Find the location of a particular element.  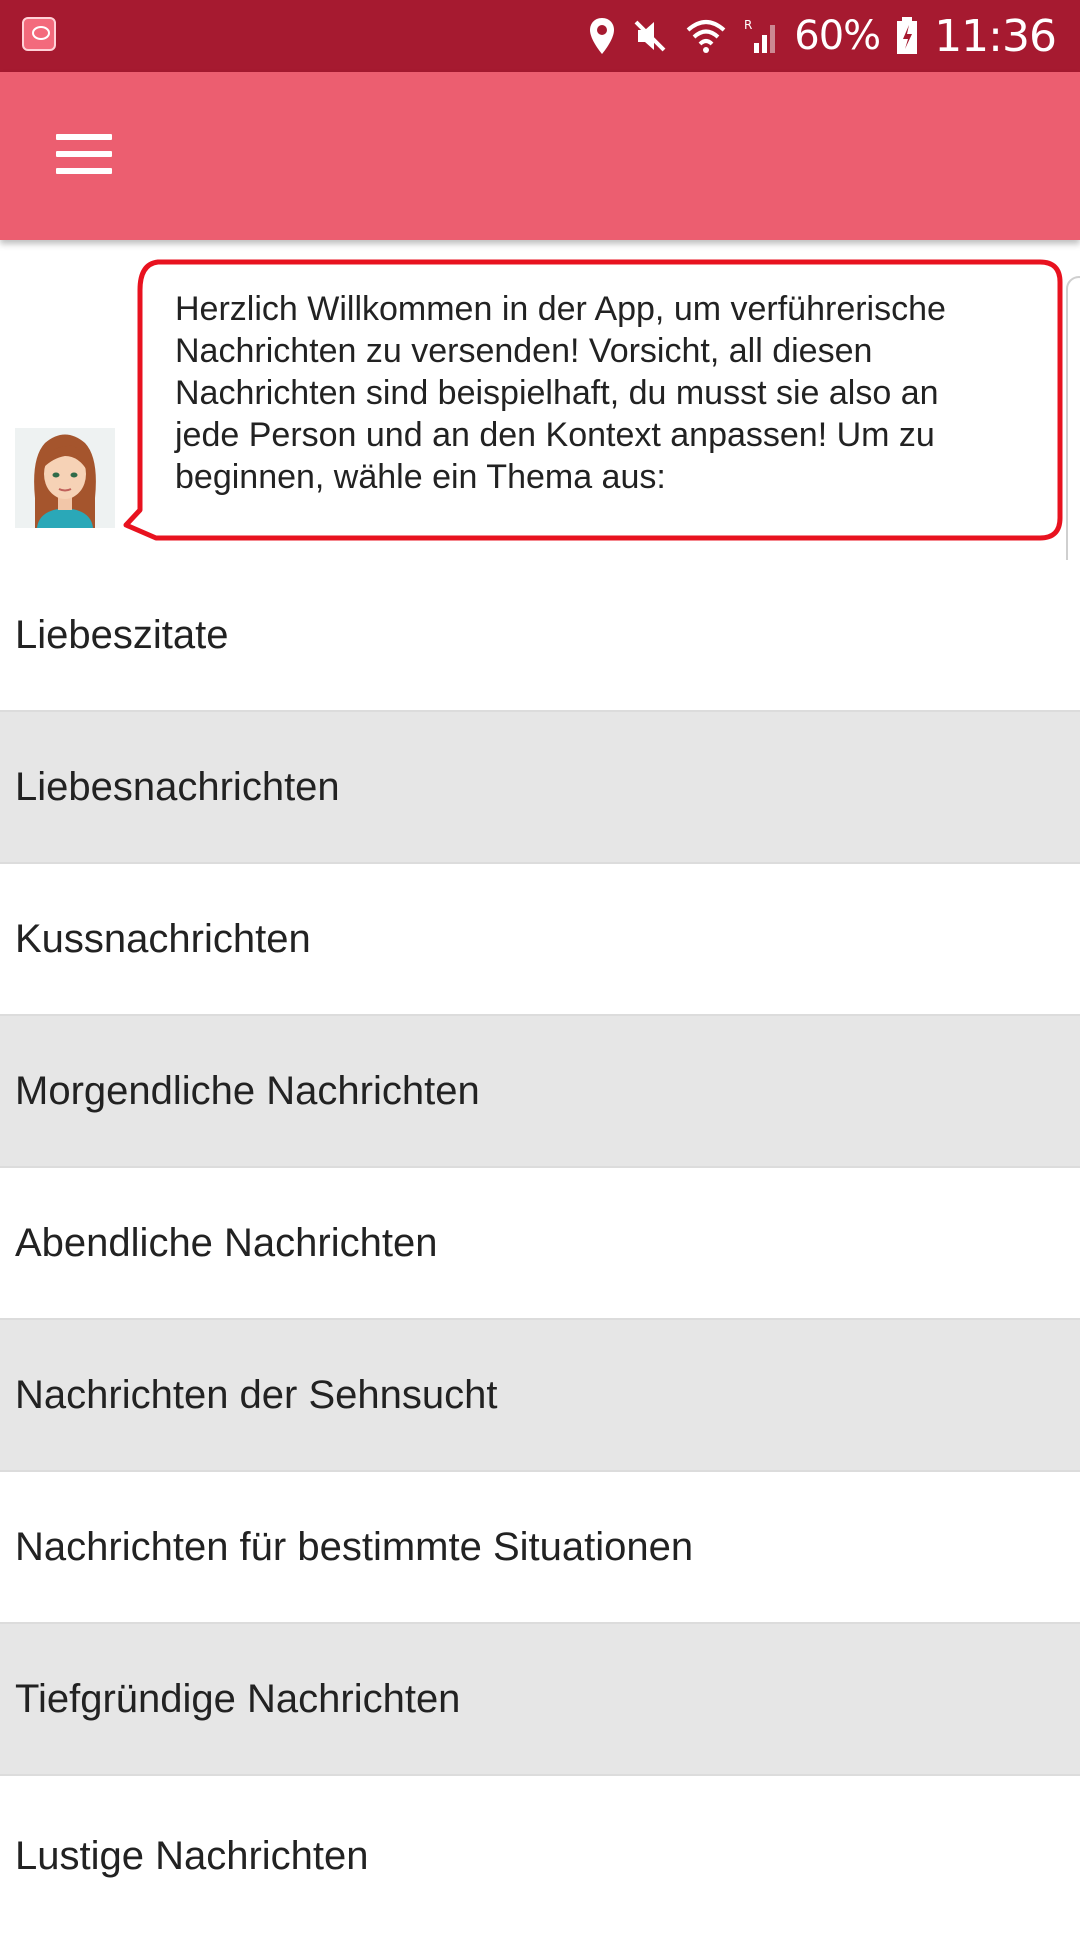

wifi-icon is located at coordinates (706, 36).